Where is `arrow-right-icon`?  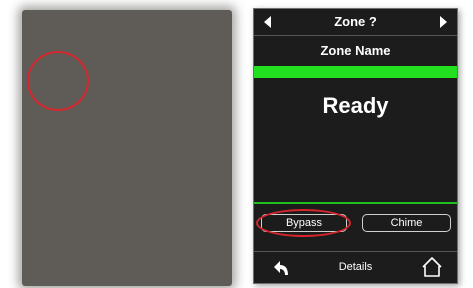 arrow-right-icon is located at coordinates (443, 22).